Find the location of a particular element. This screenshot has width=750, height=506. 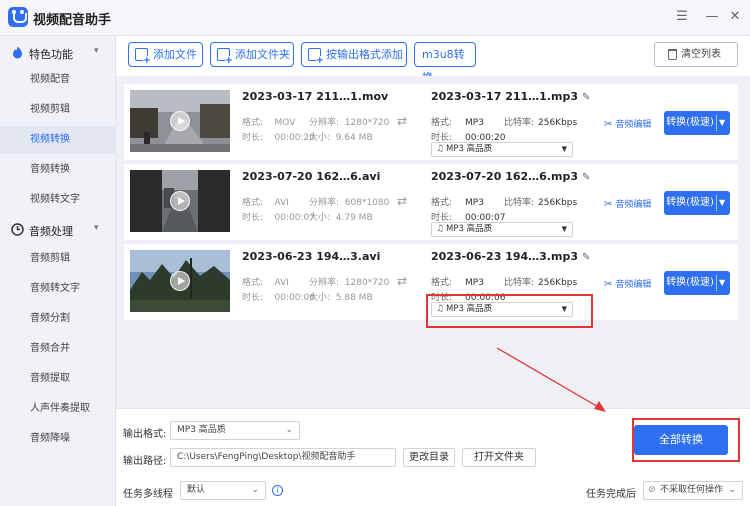

resolution-label: 分辨率: is located at coordinates (324, 203).